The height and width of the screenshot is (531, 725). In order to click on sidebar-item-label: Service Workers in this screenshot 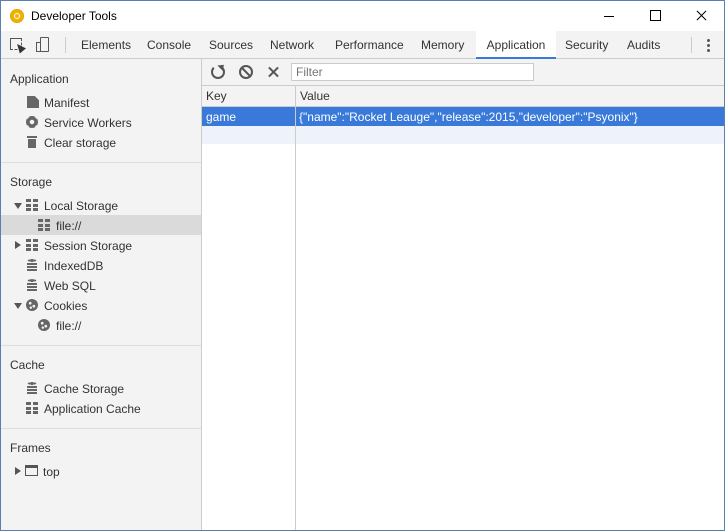, I will do `click(88, 123)`.